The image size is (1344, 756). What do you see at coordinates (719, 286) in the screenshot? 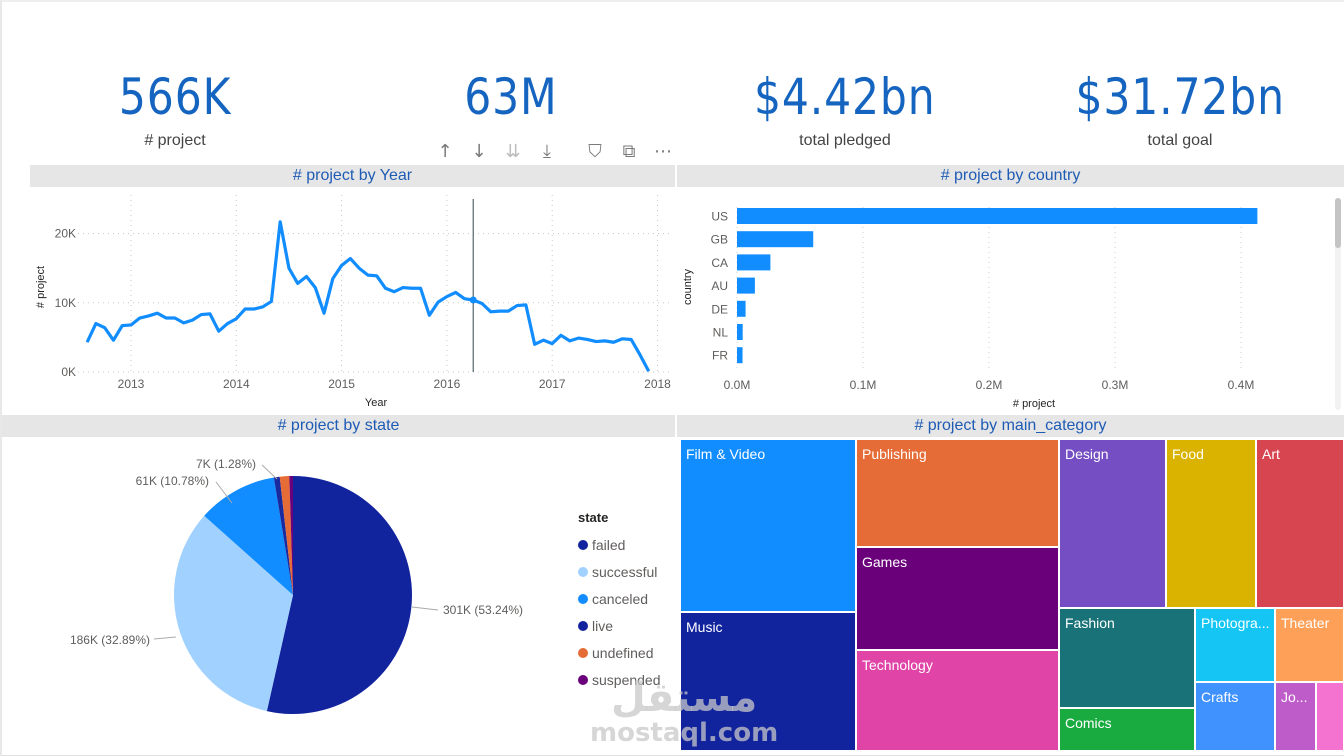
I see `y-tick-label: AU` at bounding box center [719, 286].